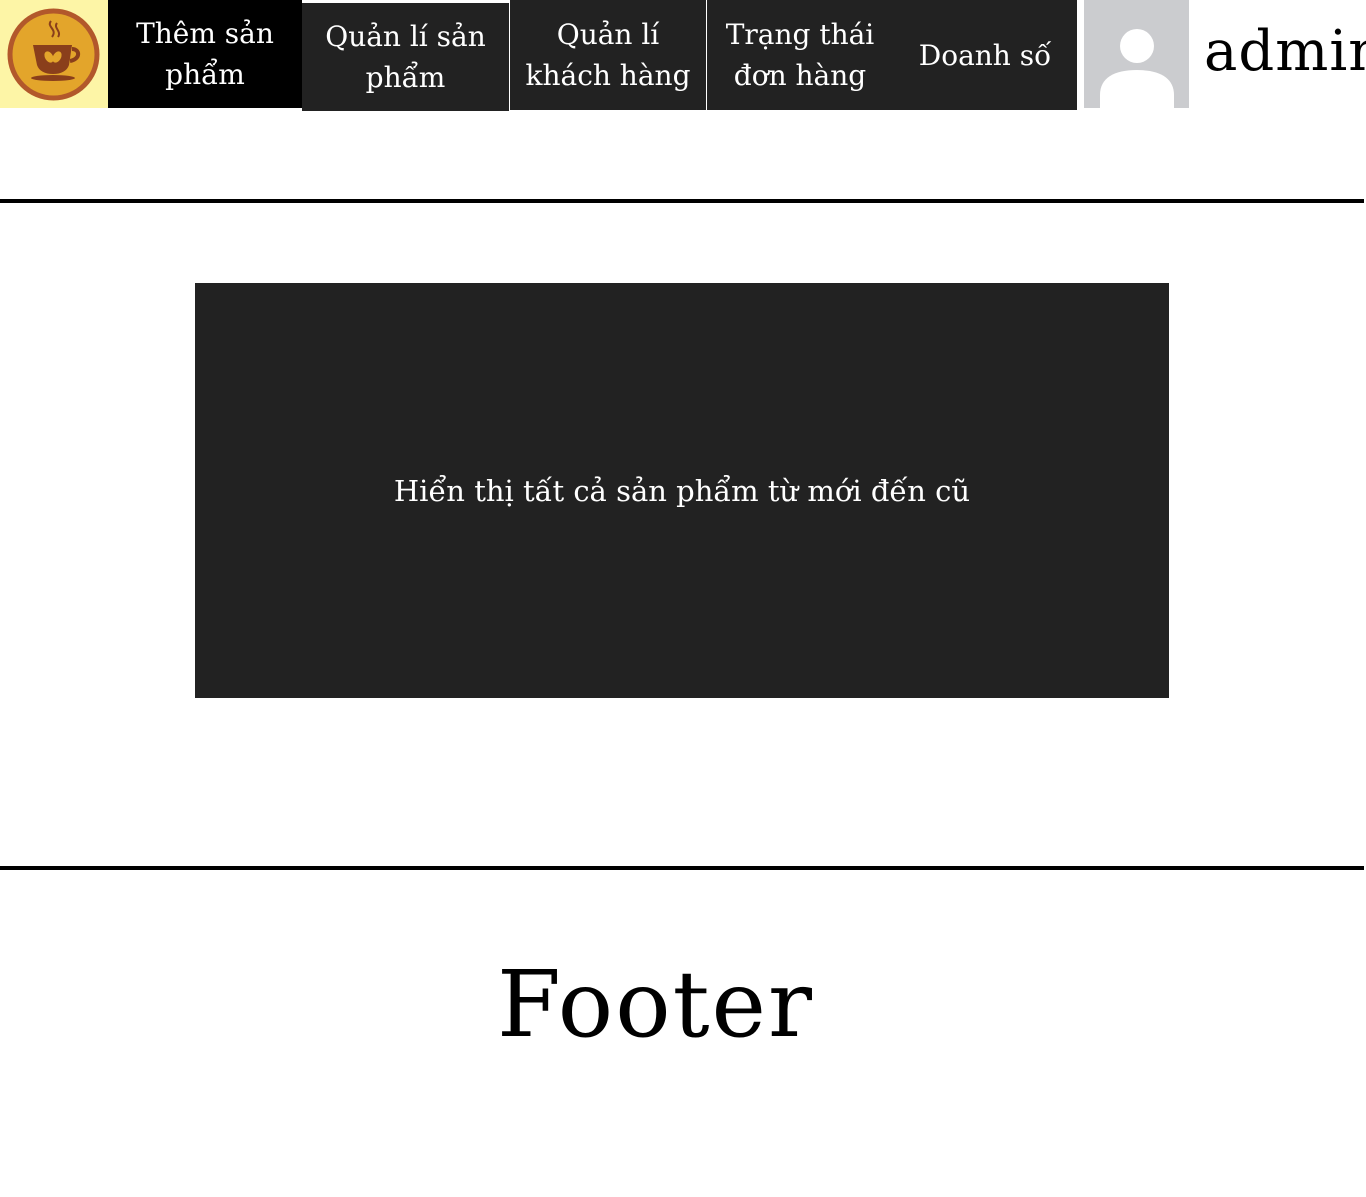 The height and width of the screenshot is (1197, 1366). I want to click on nav-add-product-label: Thêm sản phẩm, so click(205, 54).